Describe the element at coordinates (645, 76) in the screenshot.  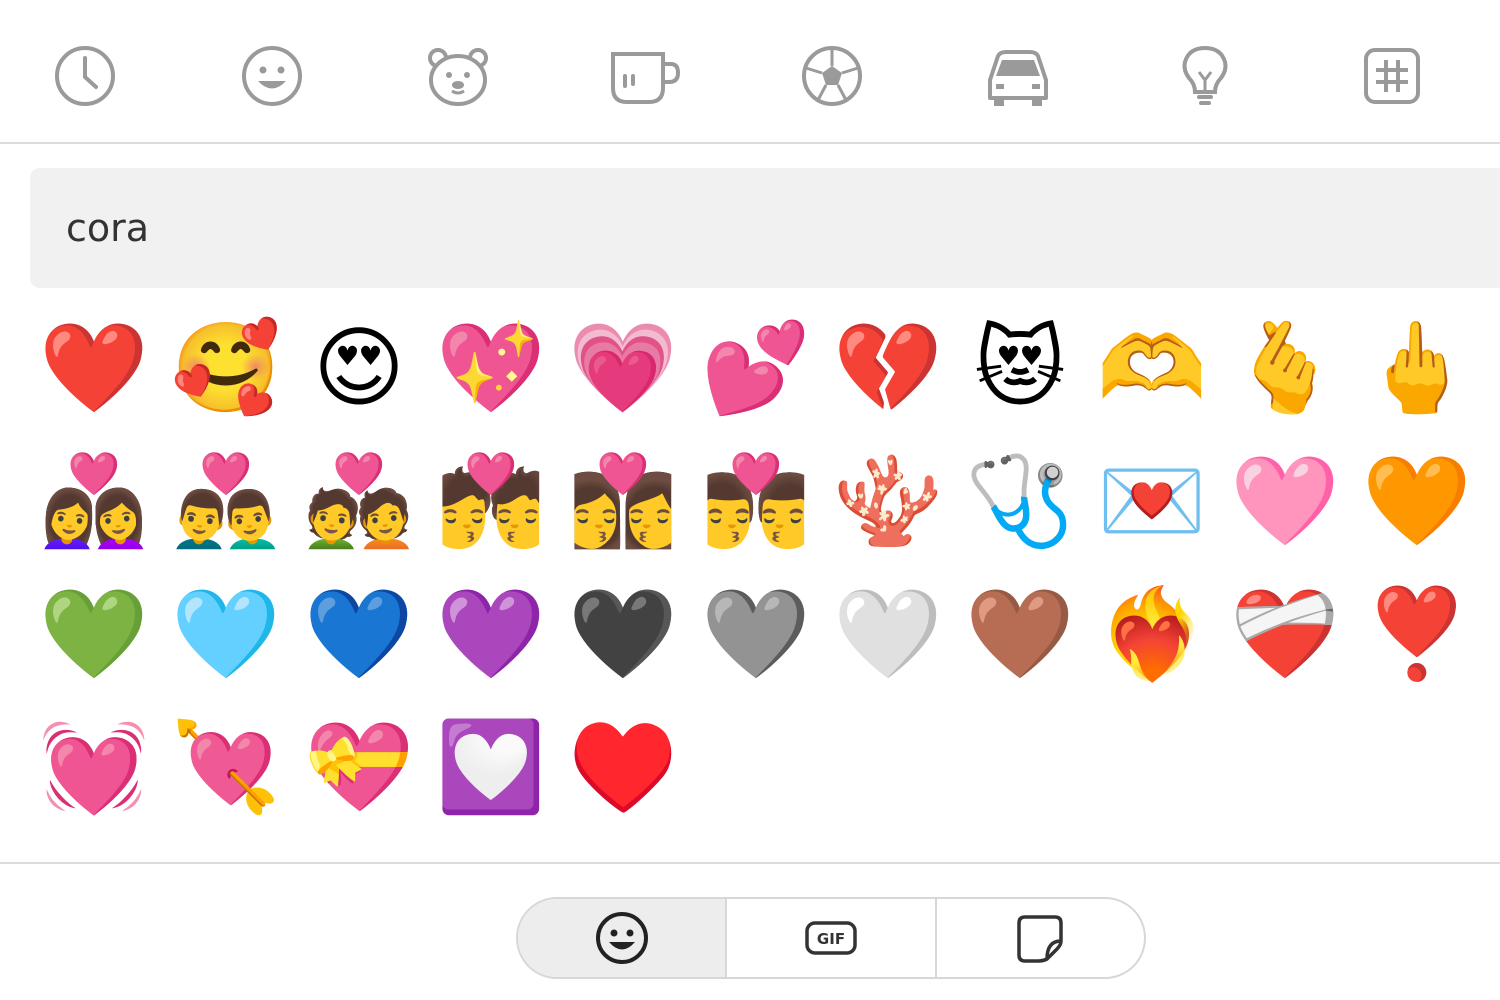
I see `cup-icon` at that location.